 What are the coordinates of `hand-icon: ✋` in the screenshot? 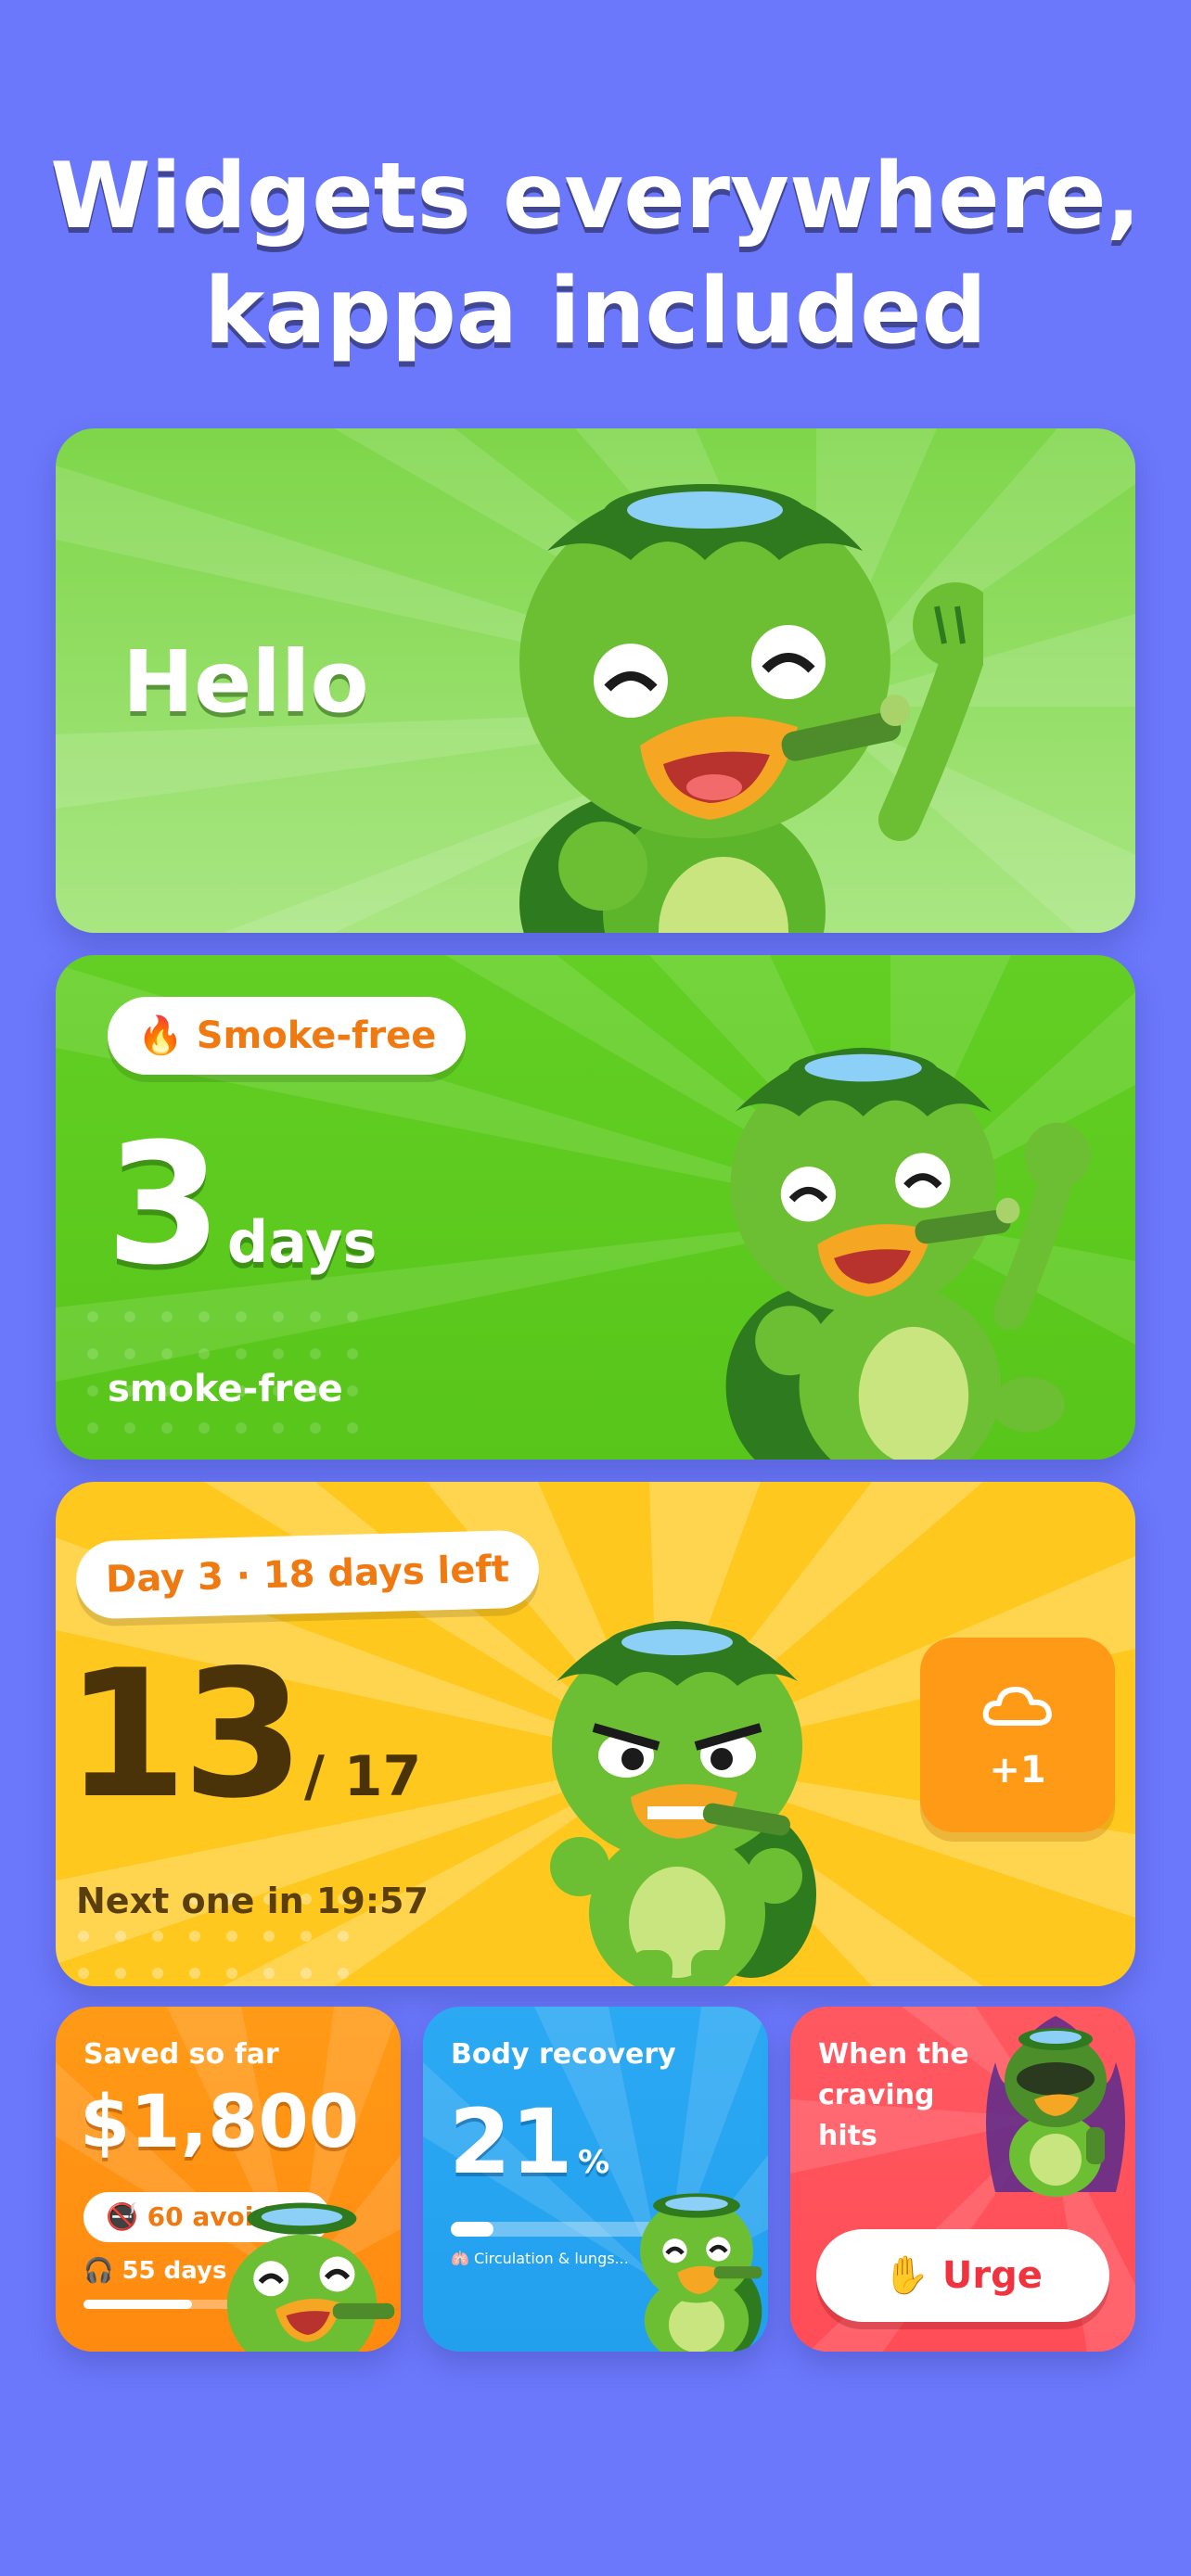 It's located at (906, 2275).